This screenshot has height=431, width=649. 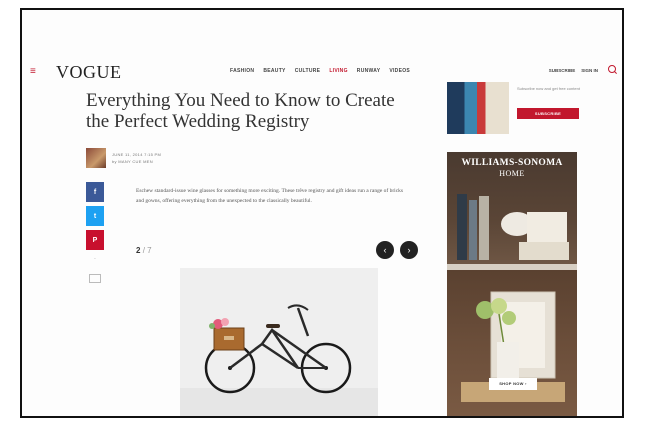 What do you see at coordinates (513, 346) in the screenshot?
I see `vase-frame-image` at bounding box center [513, 346].